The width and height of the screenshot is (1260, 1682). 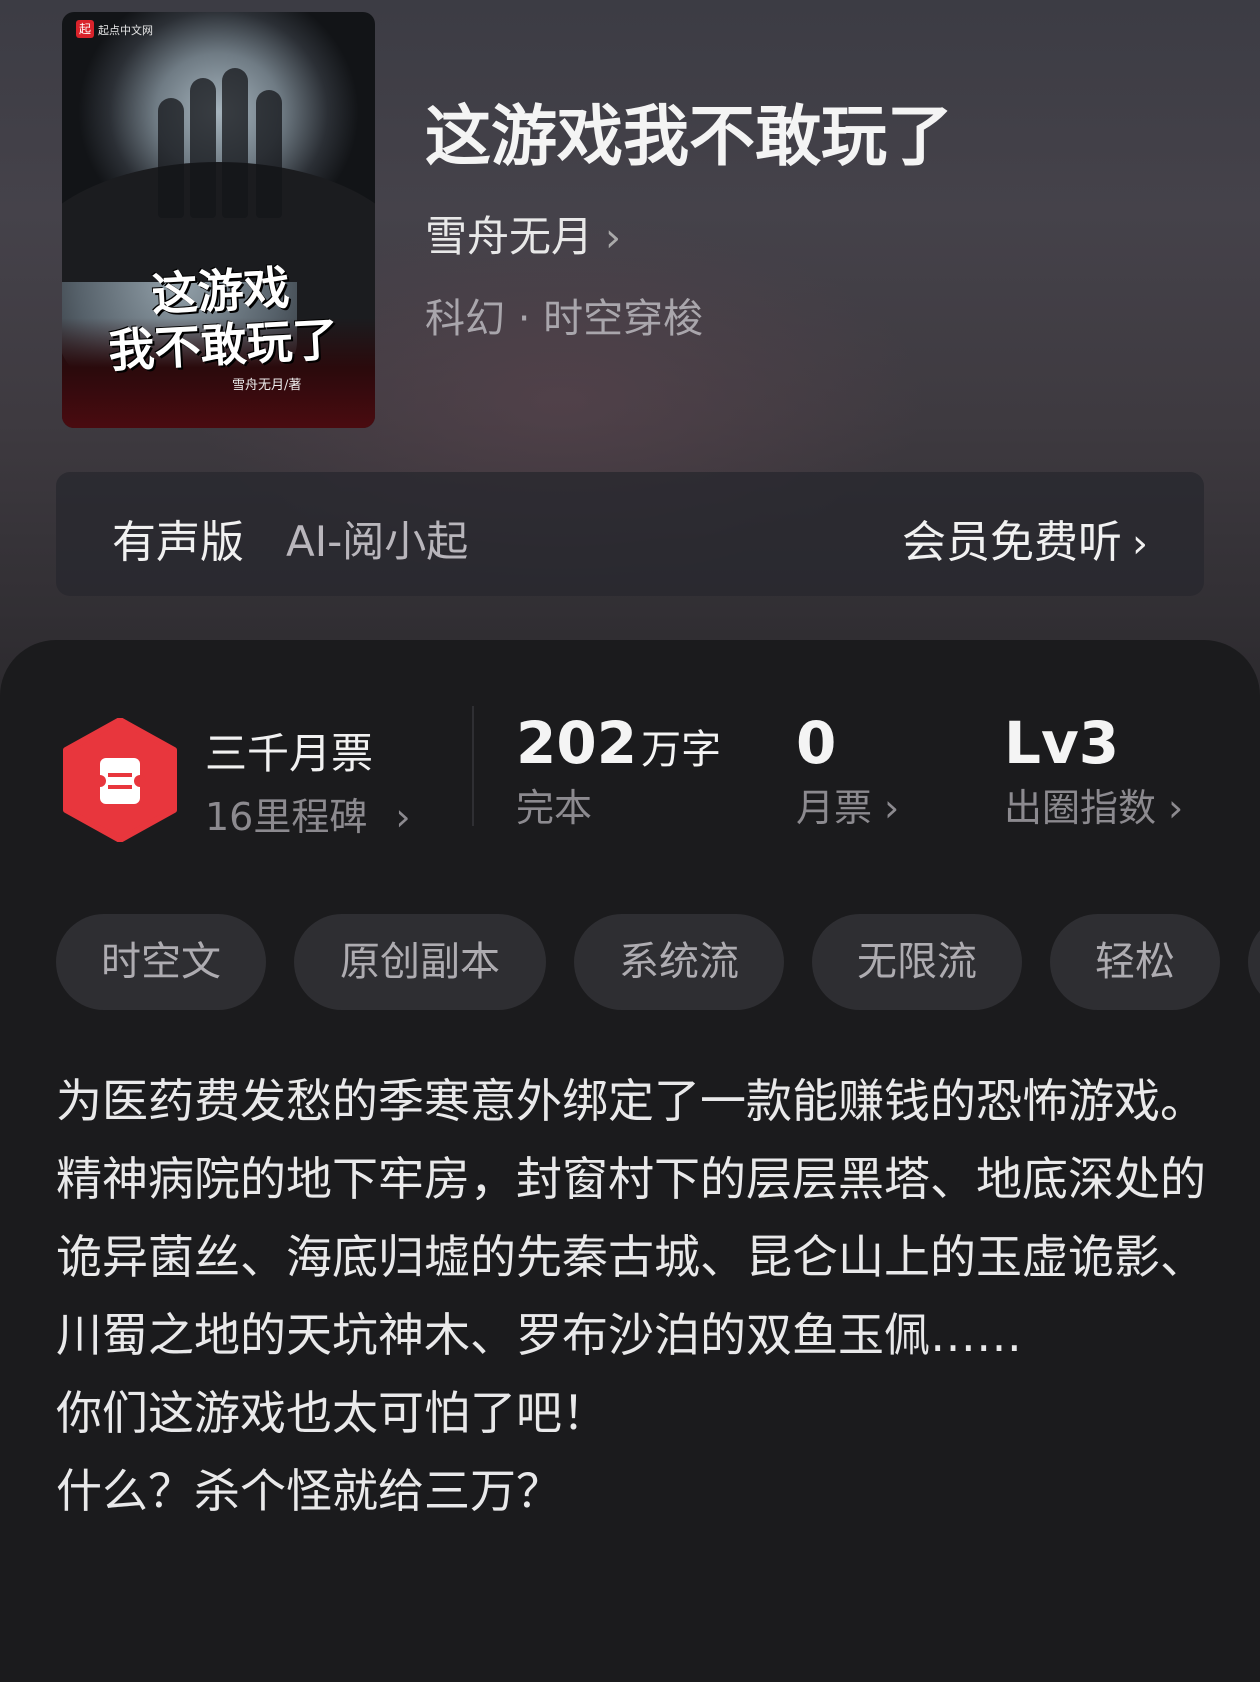 I want to click on tag-list: 时空文 原创副本 系统流 无限流 轻松, so click(x=658, y=963).